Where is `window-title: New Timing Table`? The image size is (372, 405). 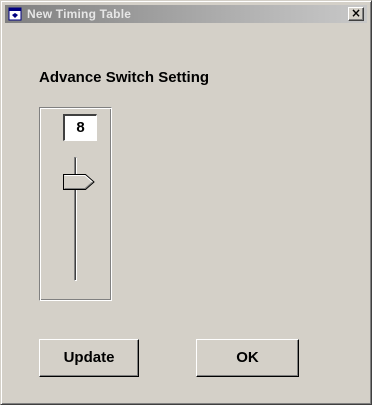 window-title: New Timing Table is located at coordinates (79, 14).